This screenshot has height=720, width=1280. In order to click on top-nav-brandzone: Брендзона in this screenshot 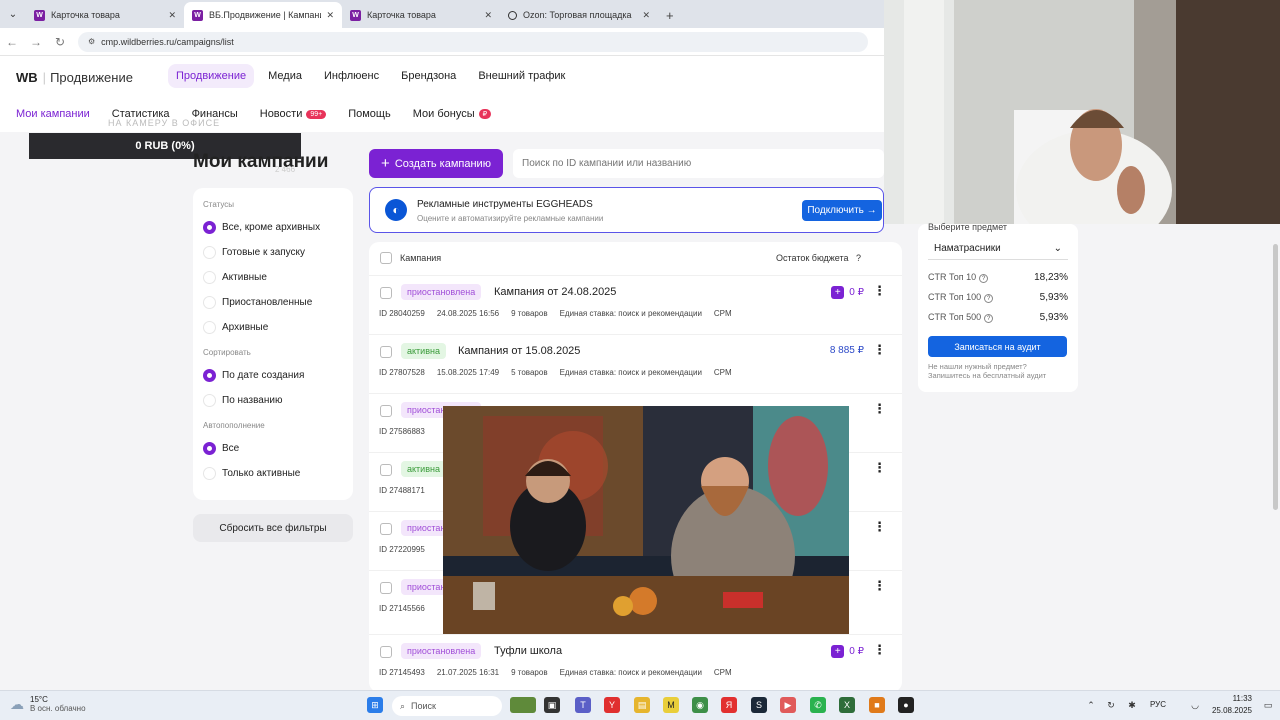, I will do `click(428, 76)`.